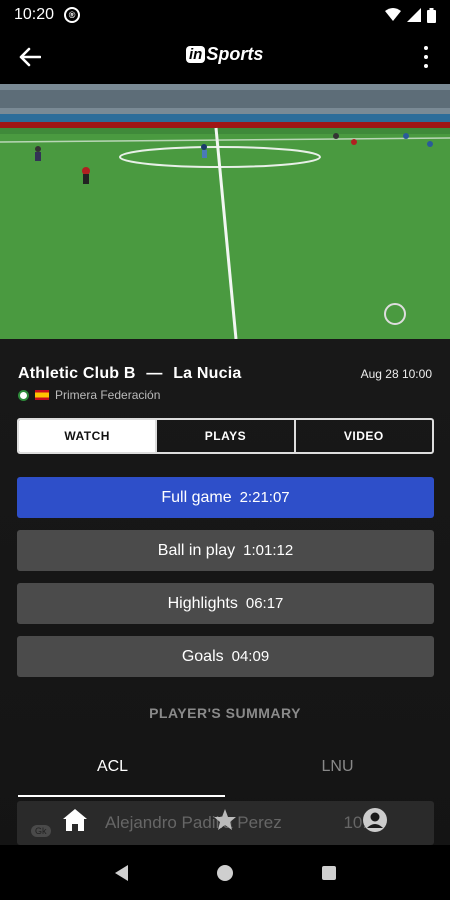 This screenshot has width=450, height=900. I want to click on arrow-left-icon, so click(30, 57).